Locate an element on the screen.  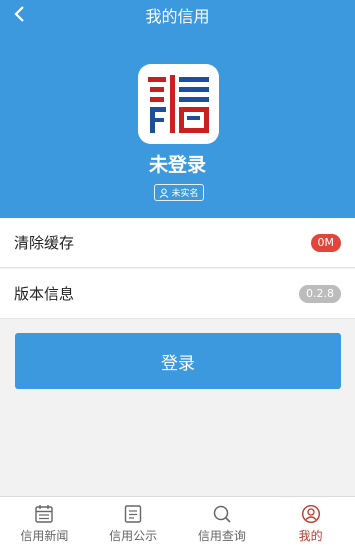
tab-credit-news: 信用新闻 is located at coordinates (44, 523).